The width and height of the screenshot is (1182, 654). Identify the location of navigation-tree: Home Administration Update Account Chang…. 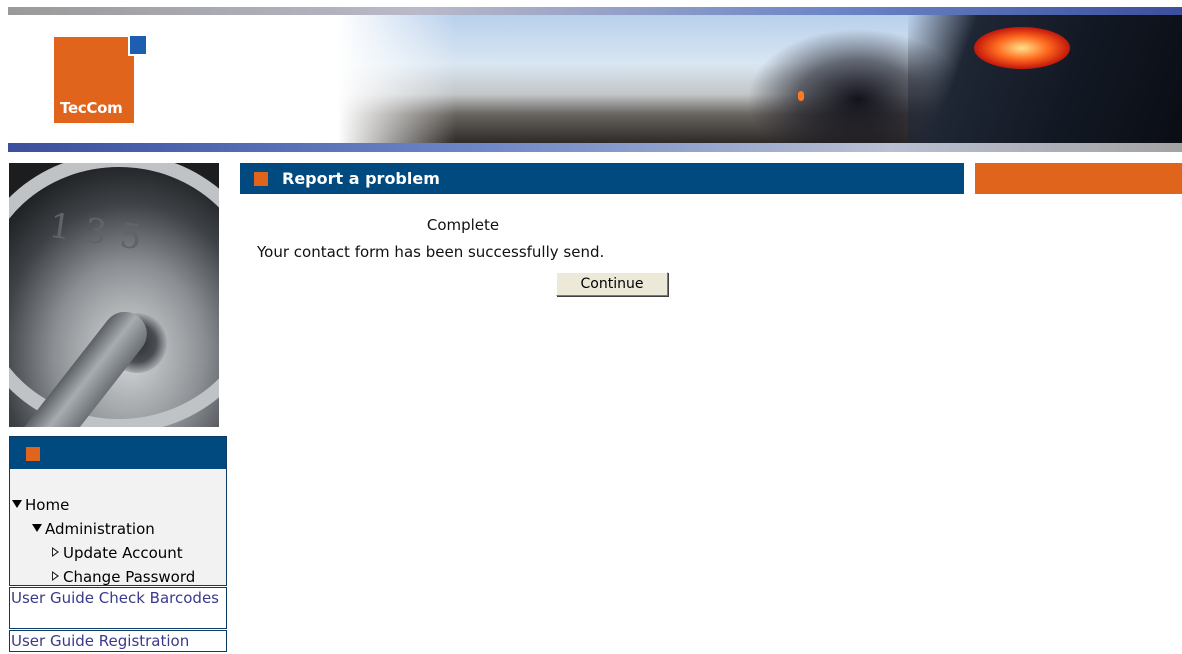
(102, 541).